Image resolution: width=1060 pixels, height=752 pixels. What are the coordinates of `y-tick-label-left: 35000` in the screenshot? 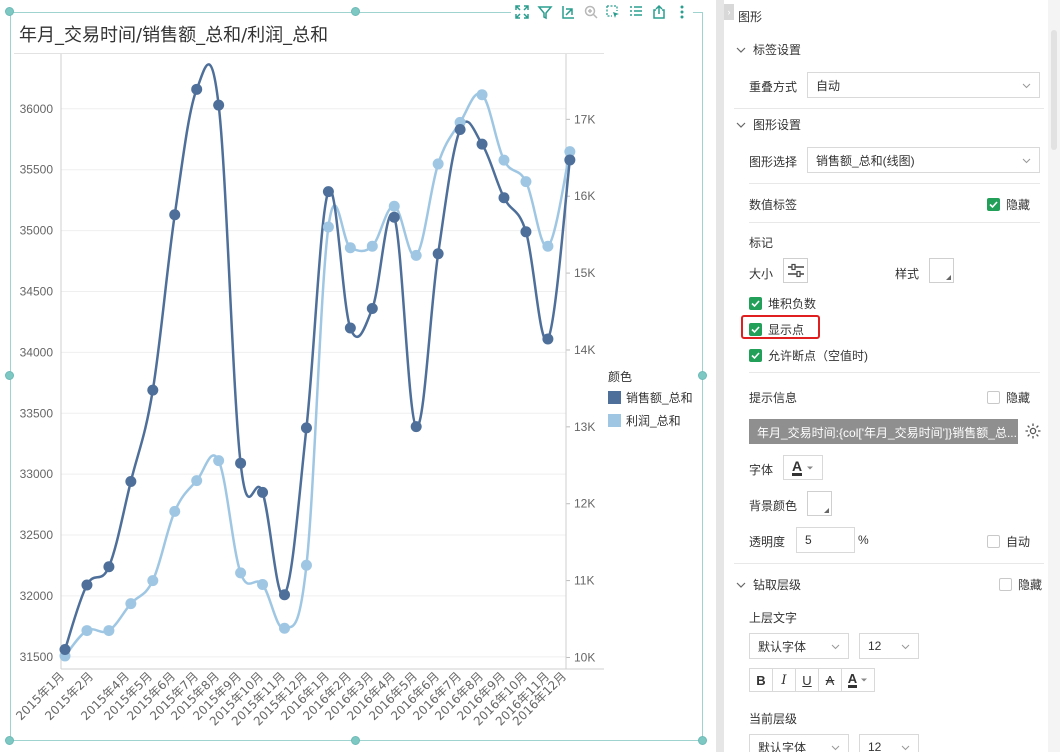 It's located at (37, 231).